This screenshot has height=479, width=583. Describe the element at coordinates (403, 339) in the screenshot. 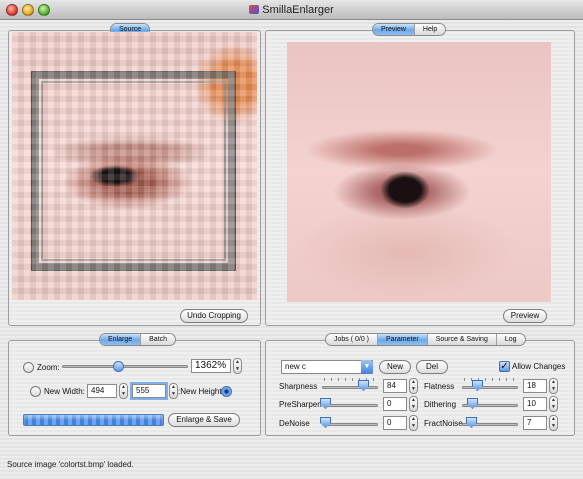

I see `tab-parameter: Parameter` at that location.